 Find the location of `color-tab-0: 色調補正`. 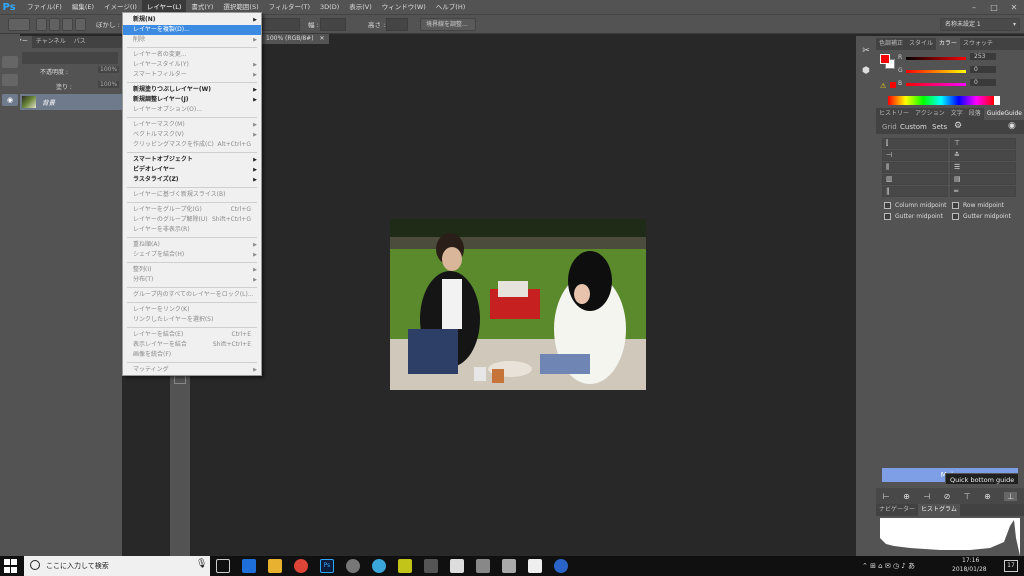

color-tab-0: 色調補正 is located at coordinates (891, 44).